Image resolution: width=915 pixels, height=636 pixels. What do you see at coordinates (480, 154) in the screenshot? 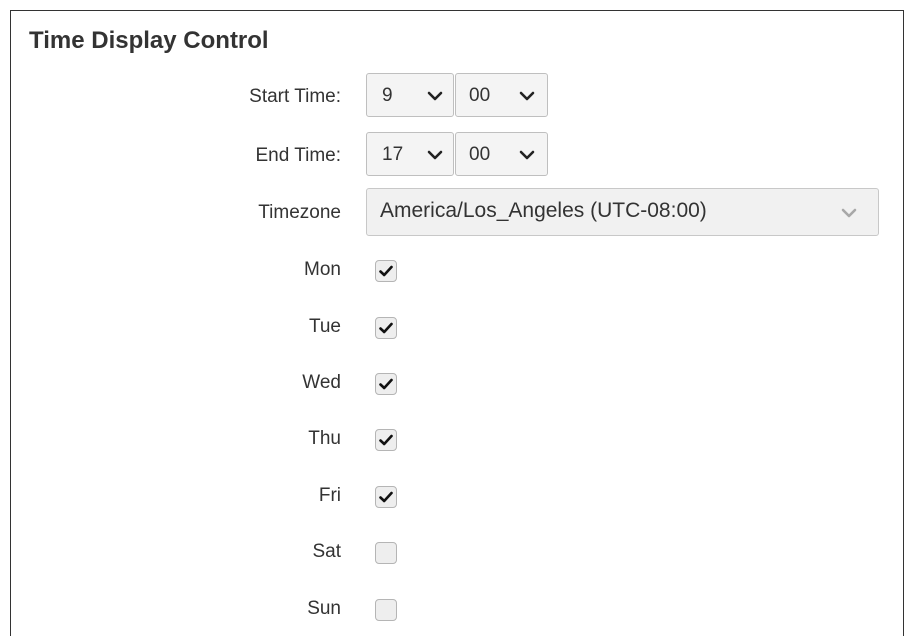
I see `end-minute-value: 00` at bounding box center [480, 154].